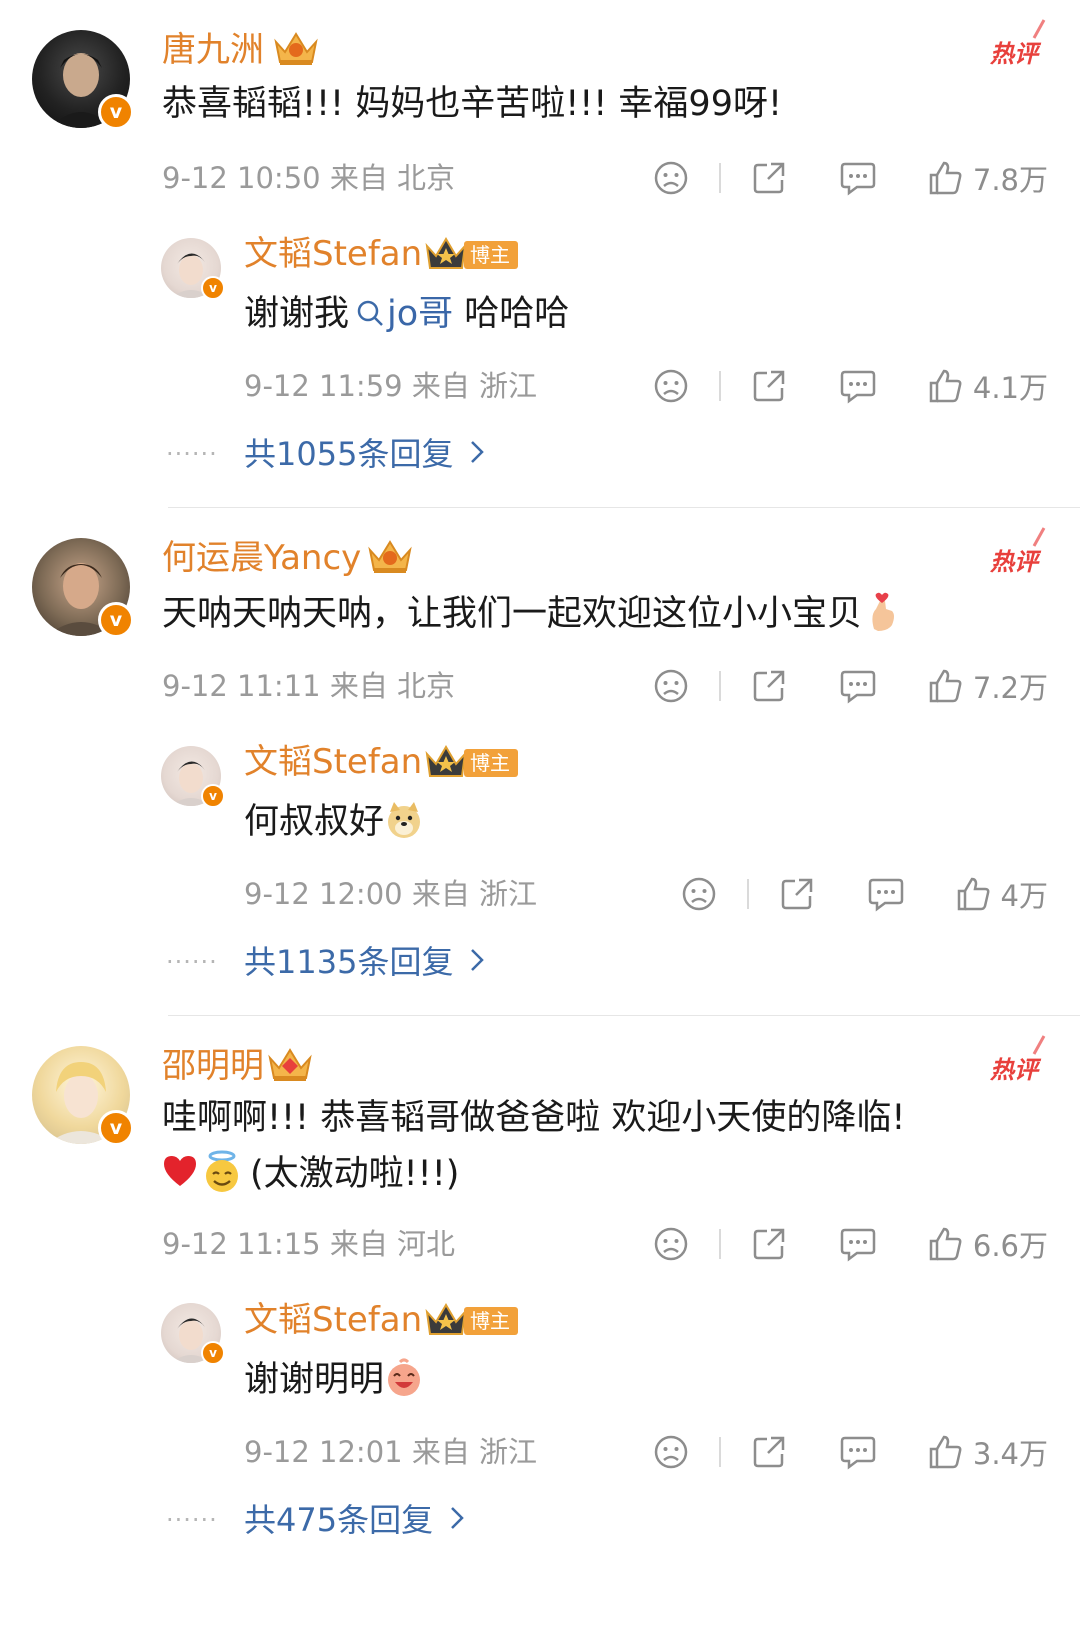 The width and height of the screenshot is (1080, 1643). Describe the element at coordinates (297, 314) in the screenshot. I see `reply-text-prefix: 谢谢我` at that location.